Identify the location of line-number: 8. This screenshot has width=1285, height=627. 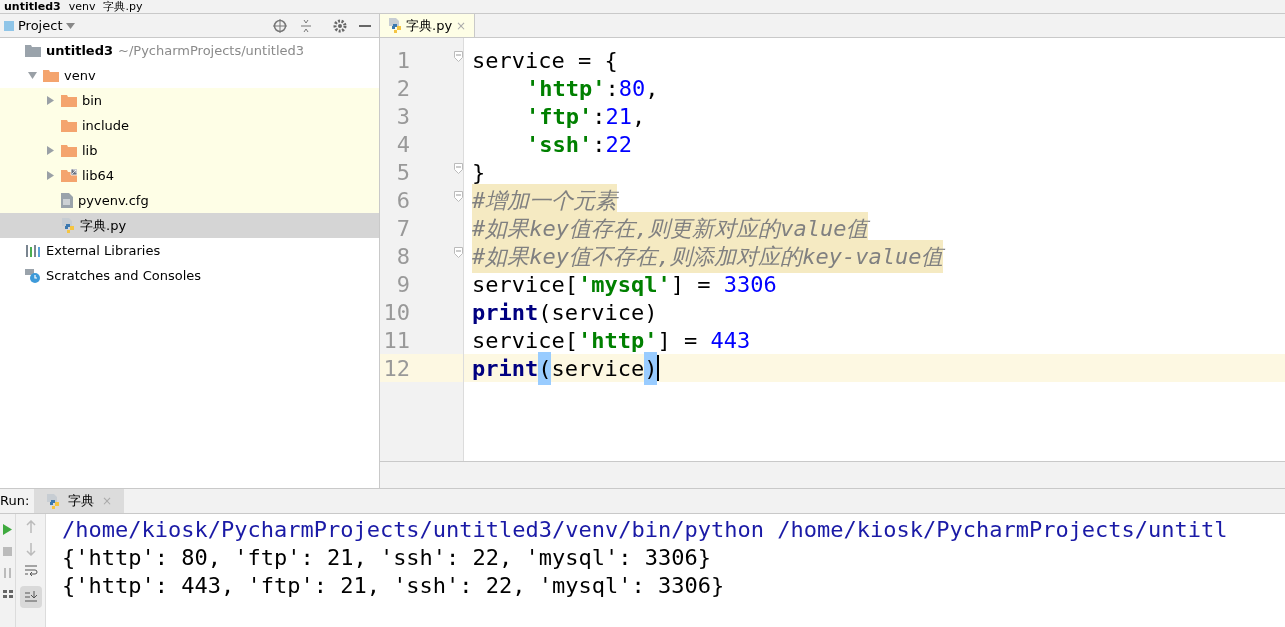
(402, 256).